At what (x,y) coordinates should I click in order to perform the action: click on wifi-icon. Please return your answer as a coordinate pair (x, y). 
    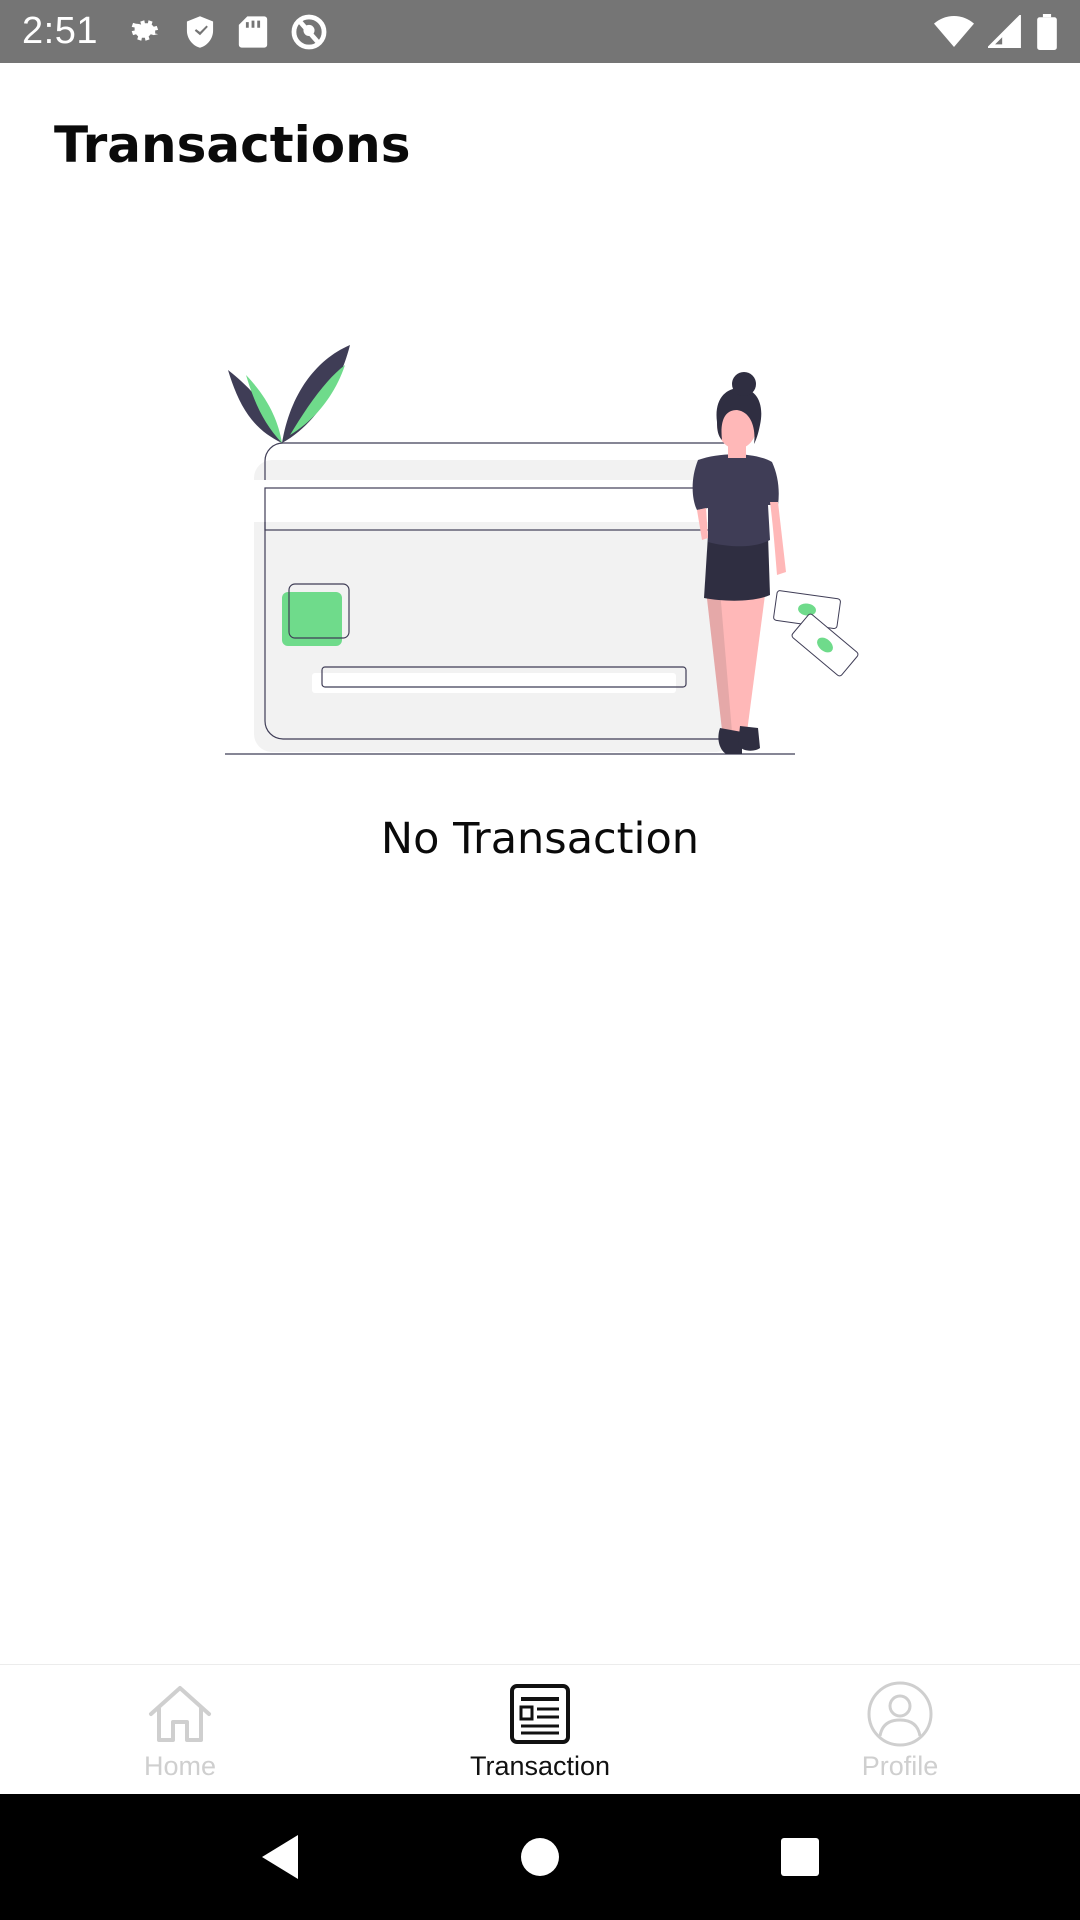
    Looking at the image, I should click on (954, 31).